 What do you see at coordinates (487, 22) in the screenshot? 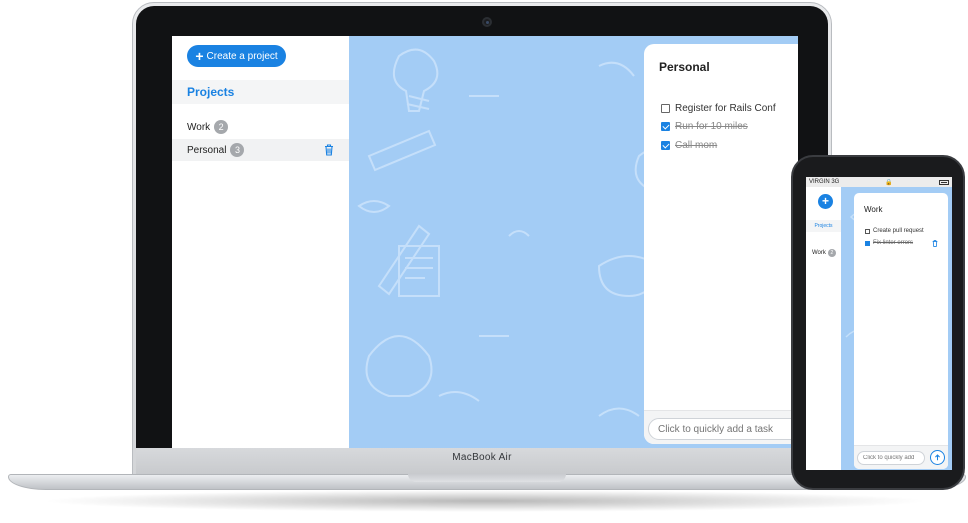
I see `camera-icon` at bounding box center [487, 22].